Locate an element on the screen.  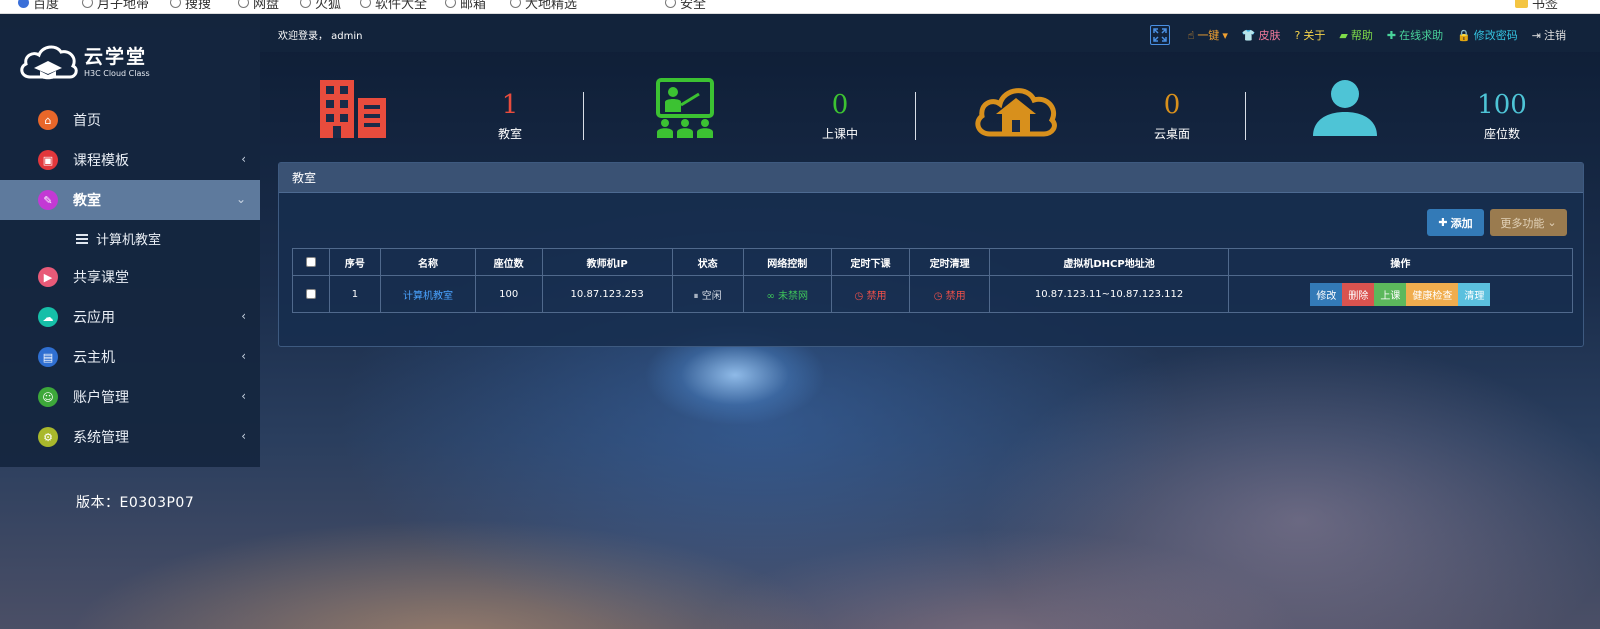
timed-clean-text: 禁用 is located at coordinates (955, 296).